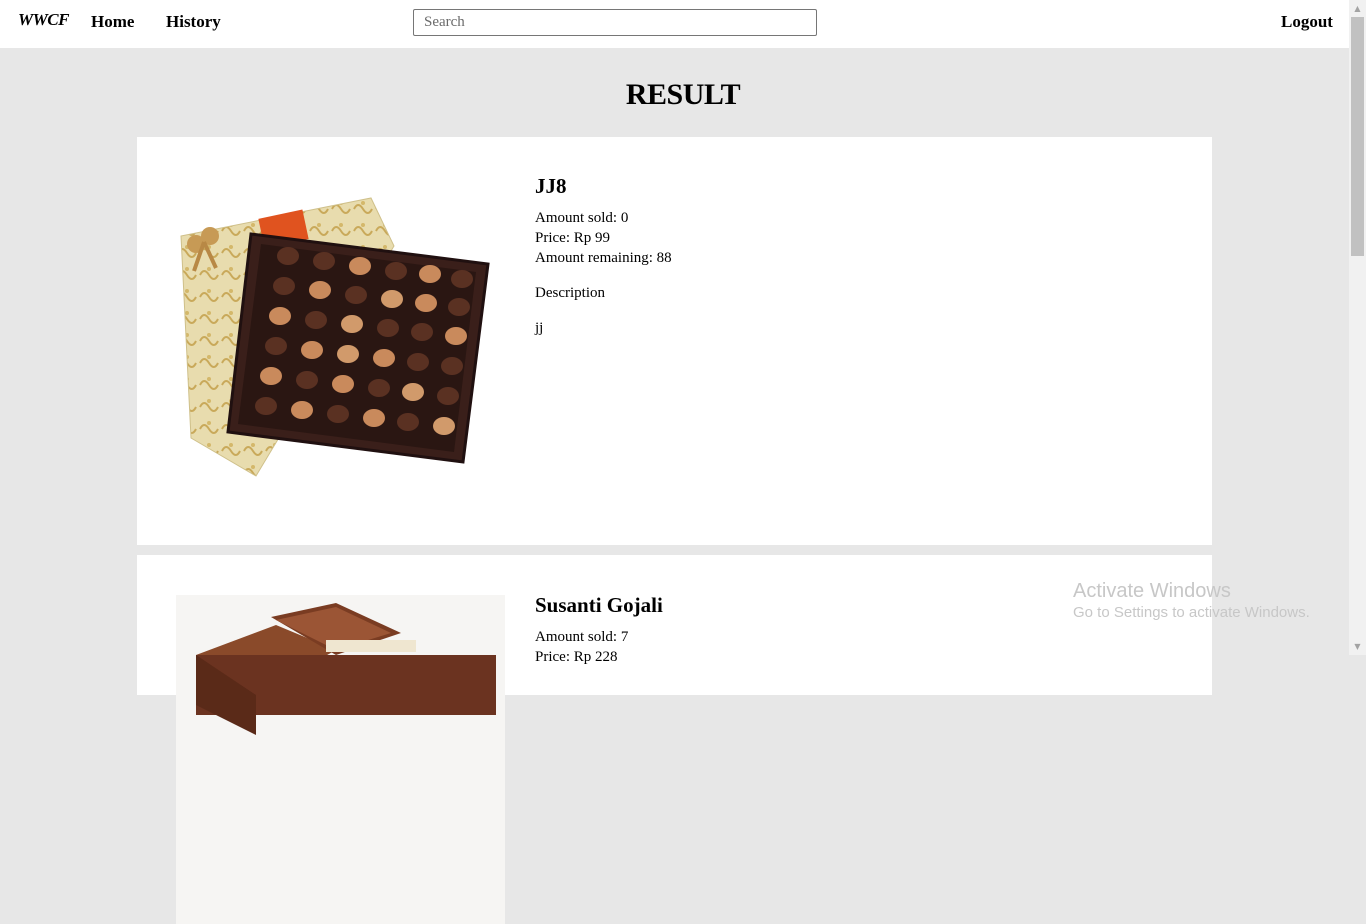  Describe the element at coordinates (193, 22) in the screenshot. I see `nav-history-link: History` at that location.